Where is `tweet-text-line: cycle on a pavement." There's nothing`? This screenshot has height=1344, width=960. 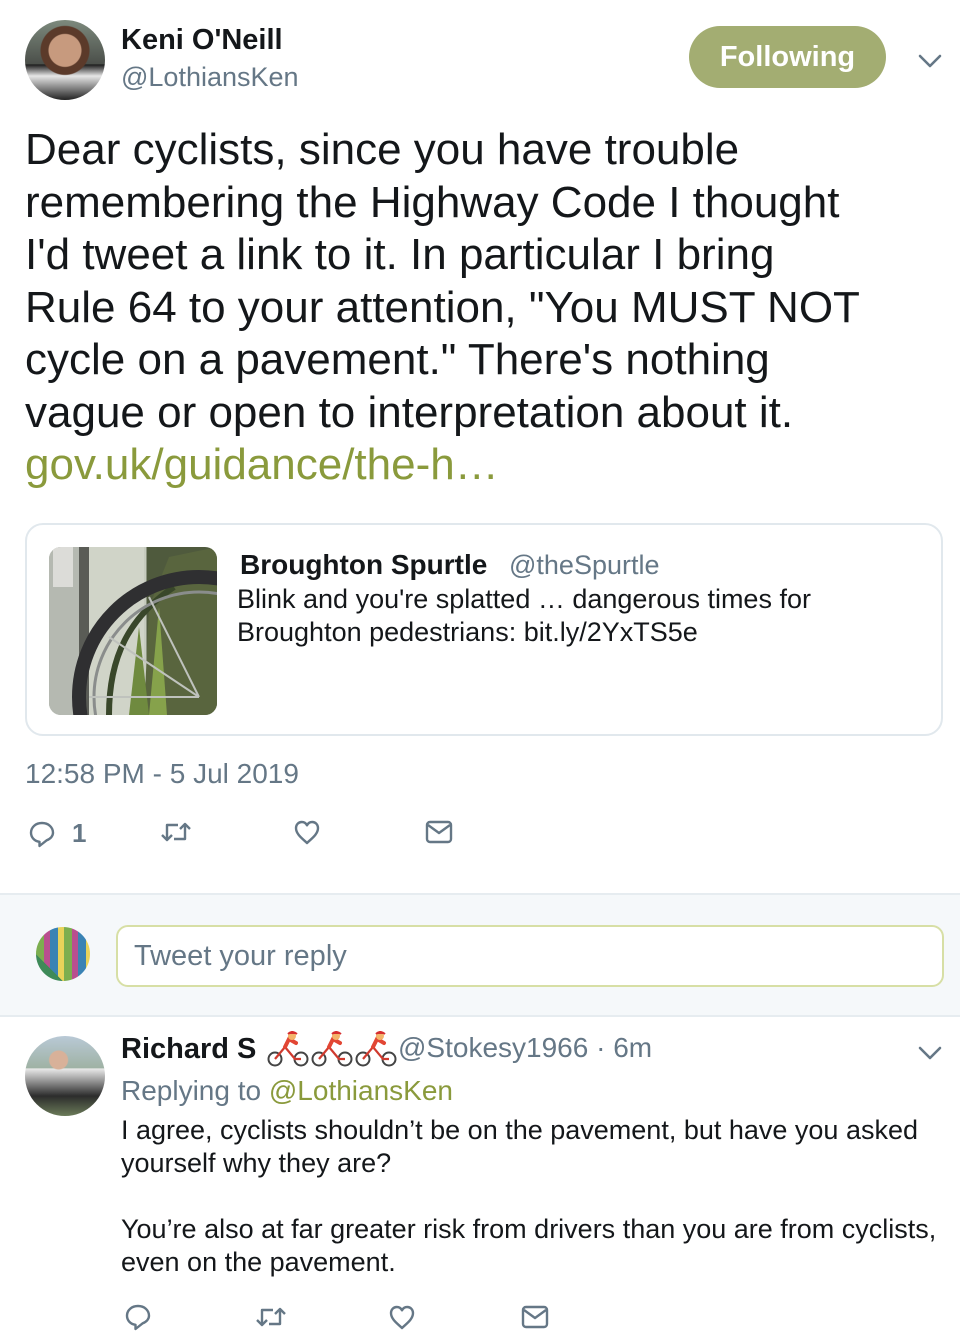 tweet-text-line: cycle on a pavement." There's nothing is located at coordinates (397, 359).